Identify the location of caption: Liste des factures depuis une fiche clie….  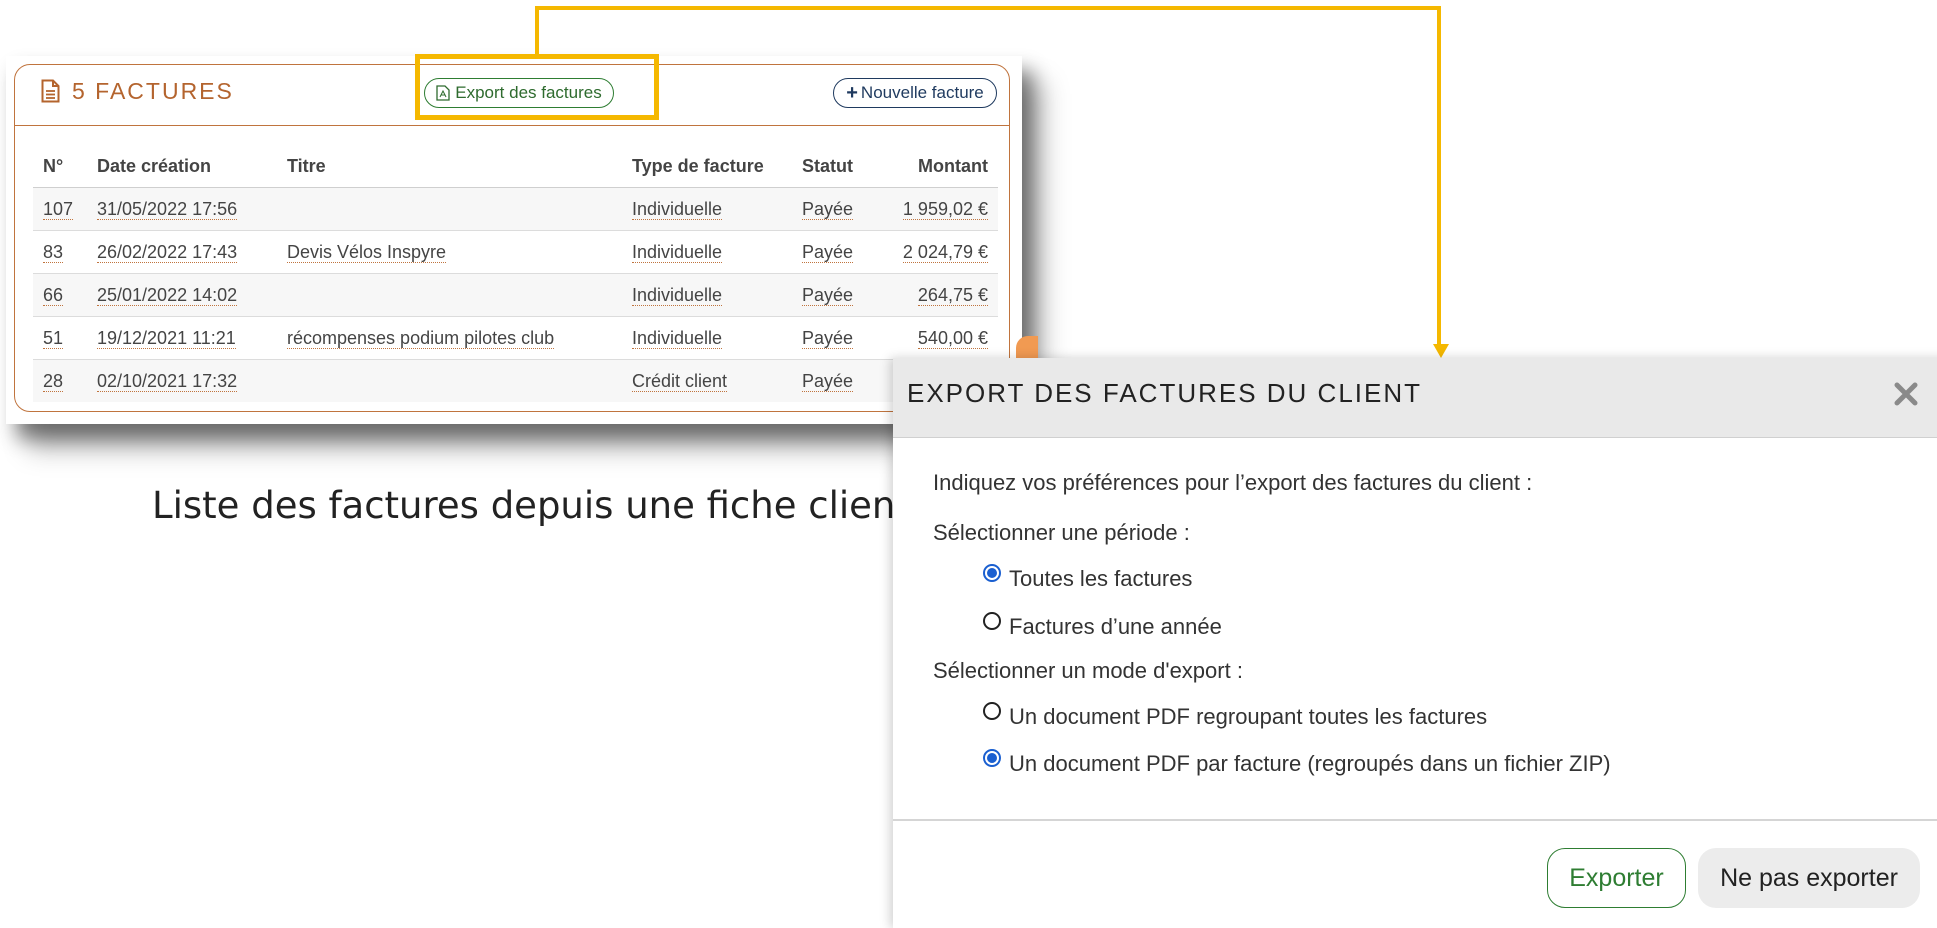
(531, 505).